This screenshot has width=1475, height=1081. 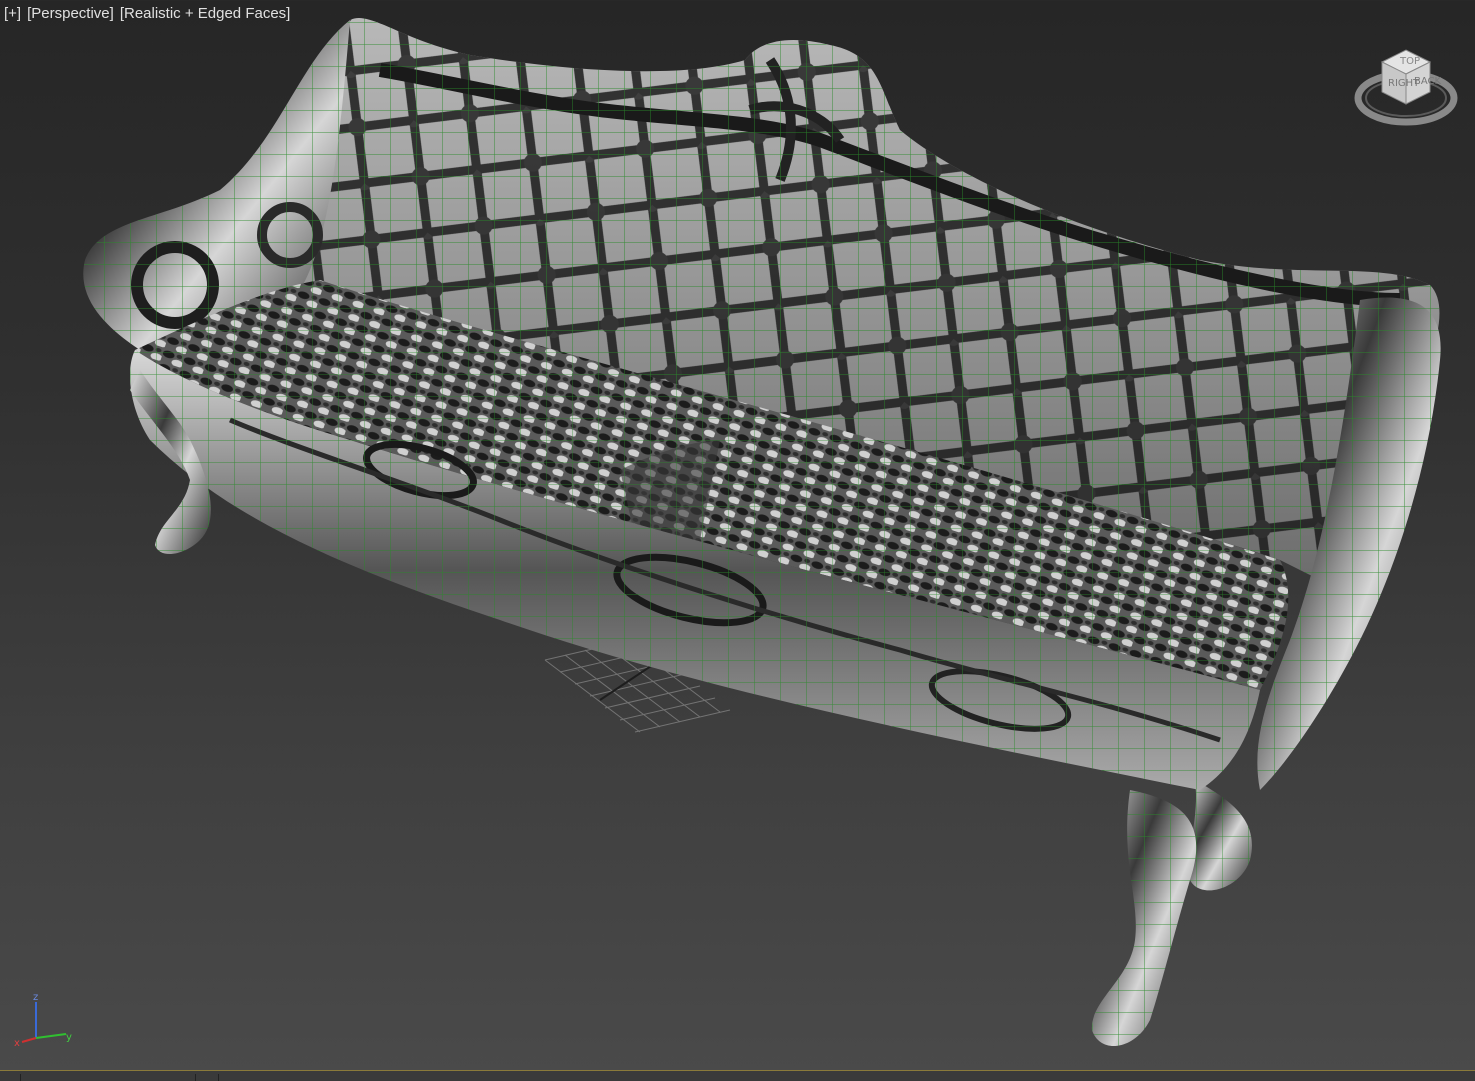 What do you see at coordinates (70, 13) in the screenshot?
I see `viewport-view-label: [Perspective]` at bounding box center [70, 13].